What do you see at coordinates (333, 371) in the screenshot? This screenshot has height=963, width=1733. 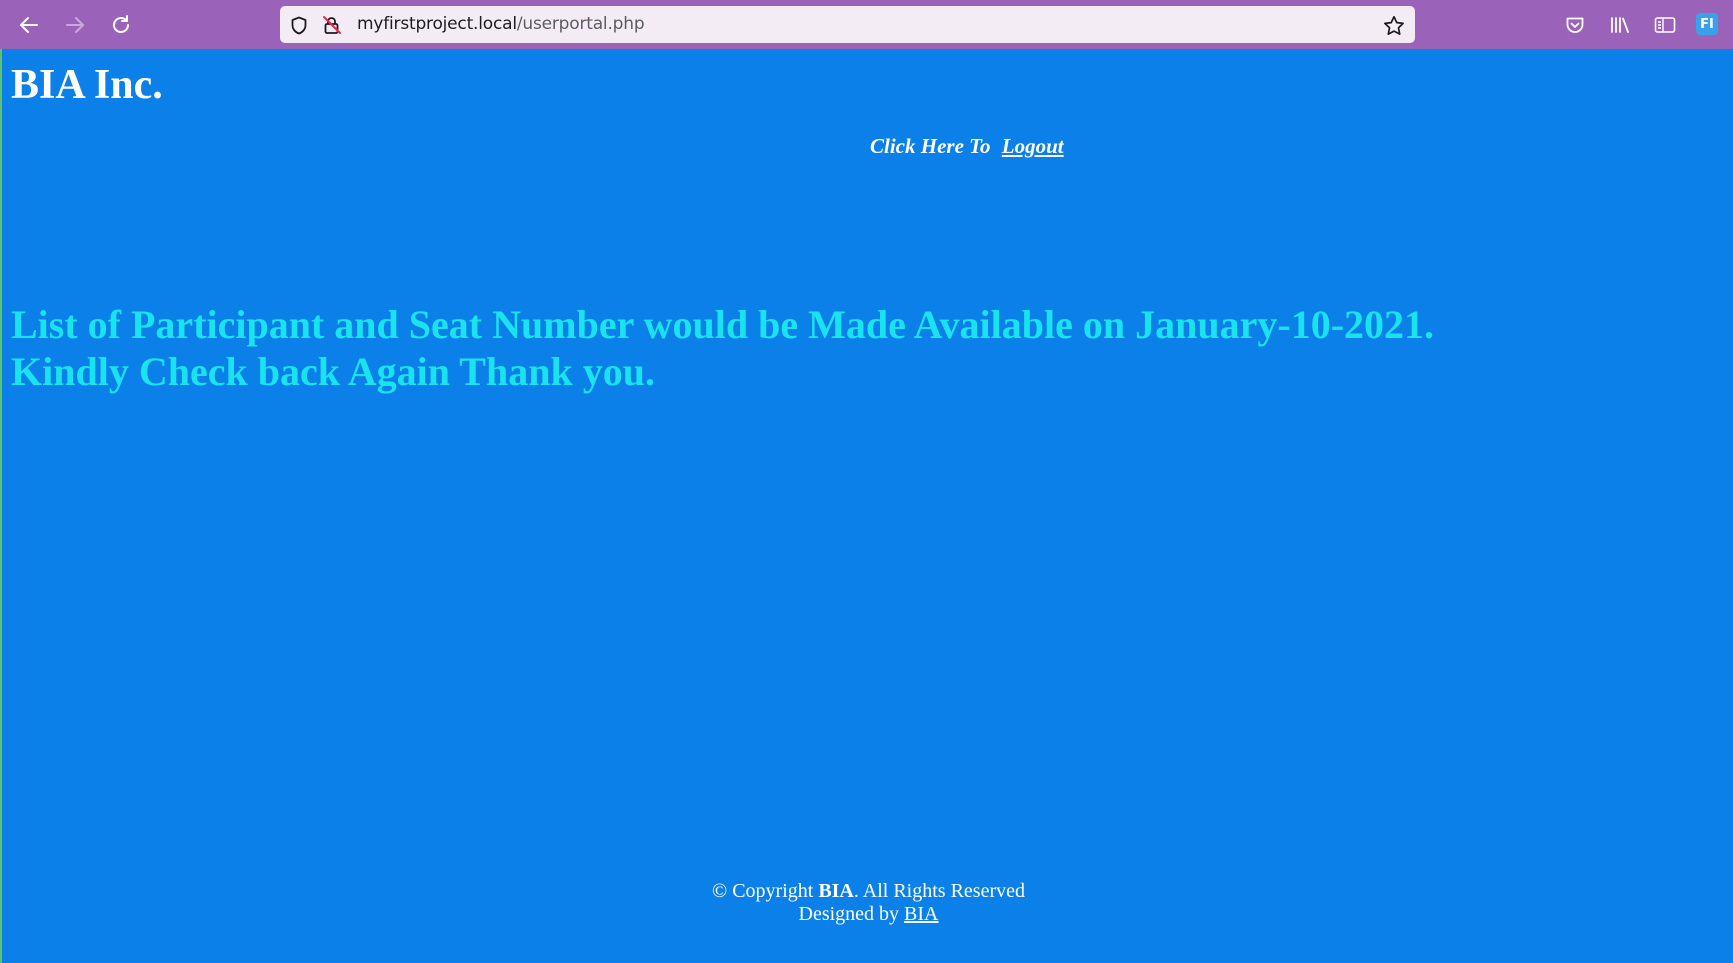 I see `notice-line-2: Kindly Check back Again Thank you.` at bounding box center [333, 371].